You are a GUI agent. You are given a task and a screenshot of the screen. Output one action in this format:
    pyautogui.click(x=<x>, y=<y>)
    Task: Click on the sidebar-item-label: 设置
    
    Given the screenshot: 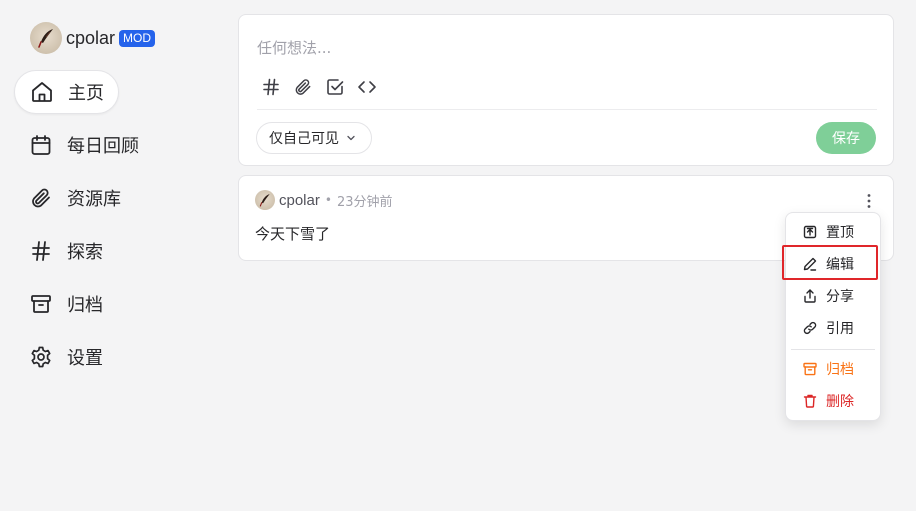 What is the action you would take?
    pyautogui.click(x=85, y=358)
    